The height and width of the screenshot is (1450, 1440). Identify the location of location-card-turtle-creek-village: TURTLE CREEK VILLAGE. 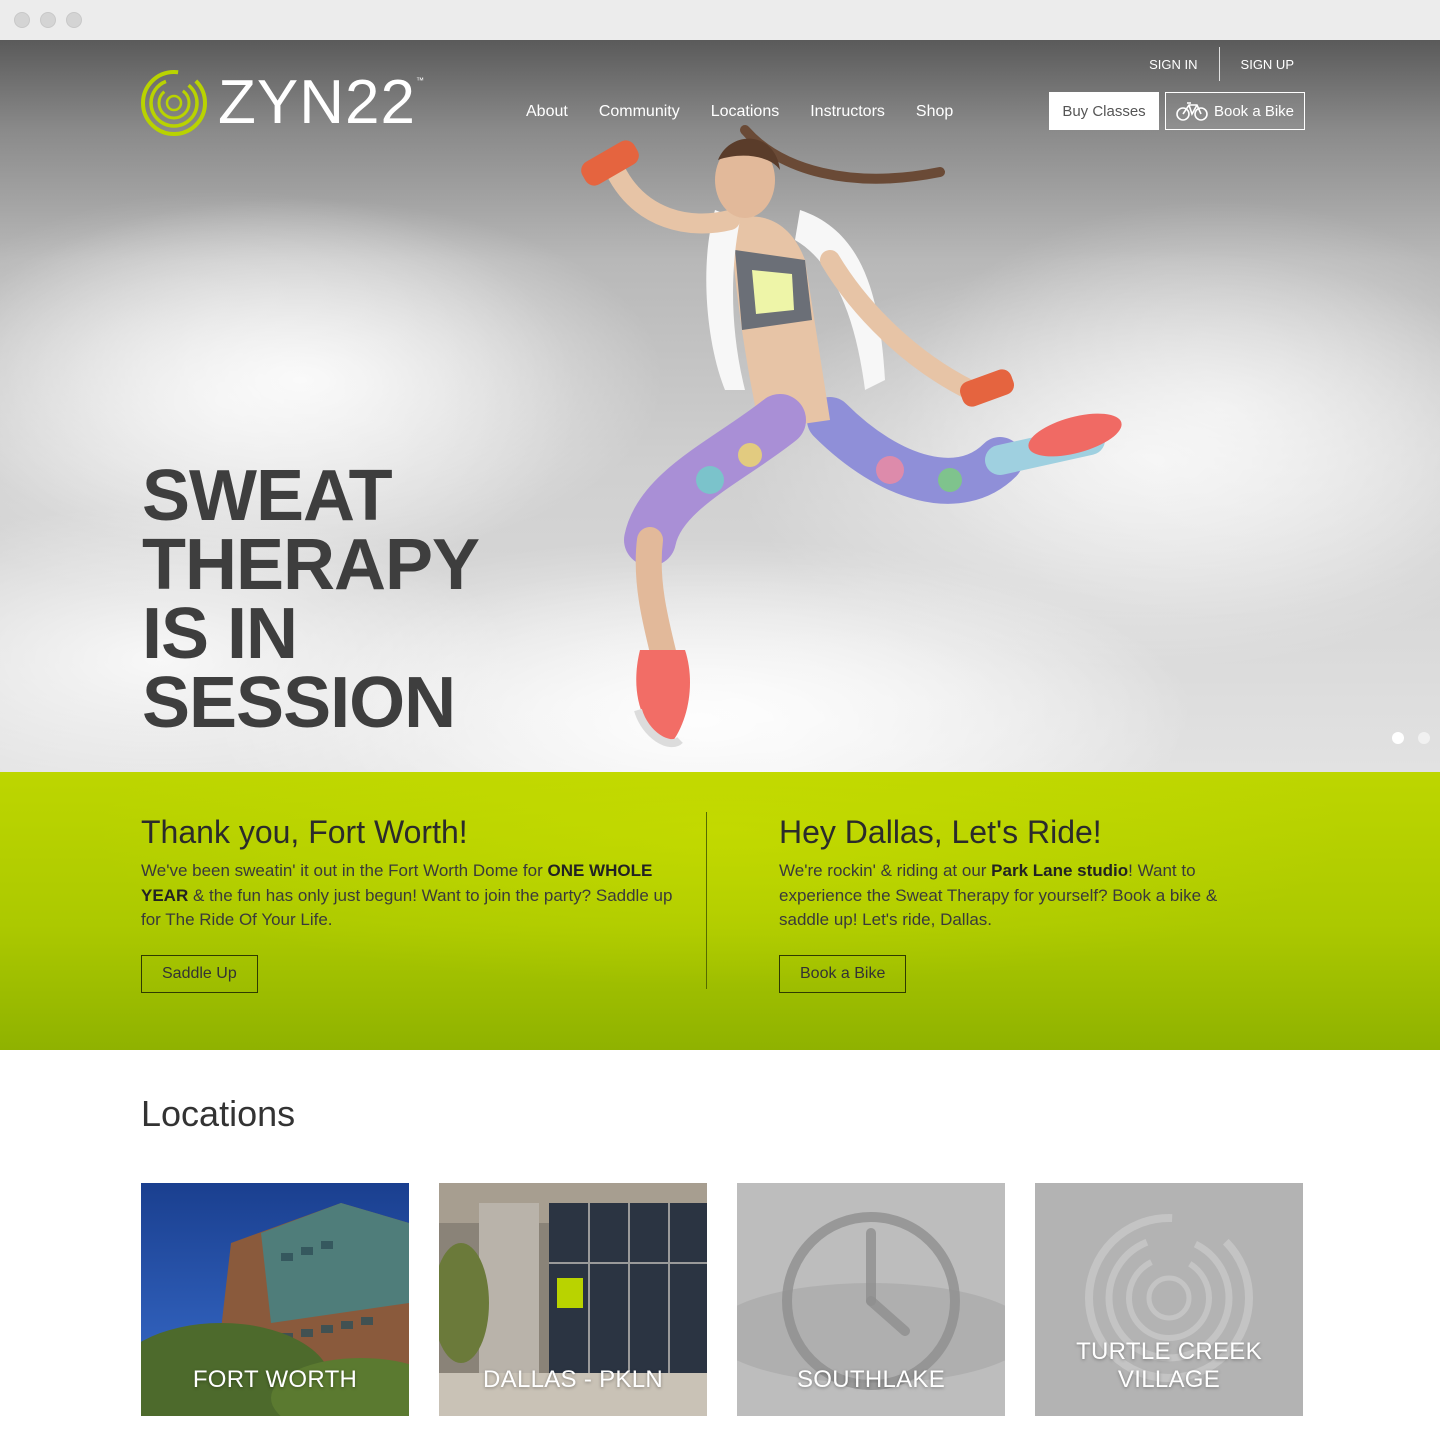
(1169, 1299).